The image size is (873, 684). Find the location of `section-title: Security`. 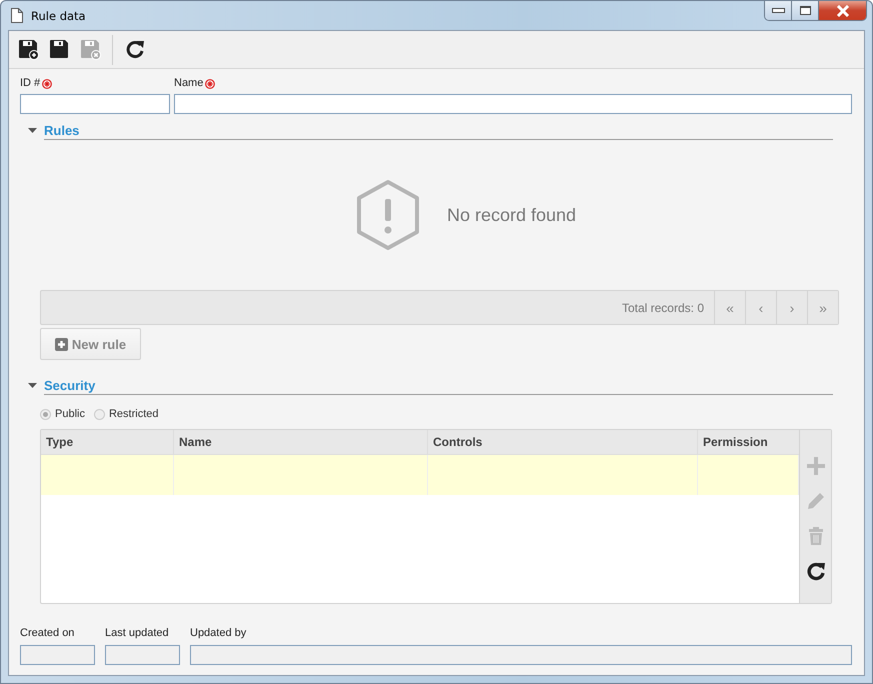

section-title: Security is located at coordinates (438, 386).